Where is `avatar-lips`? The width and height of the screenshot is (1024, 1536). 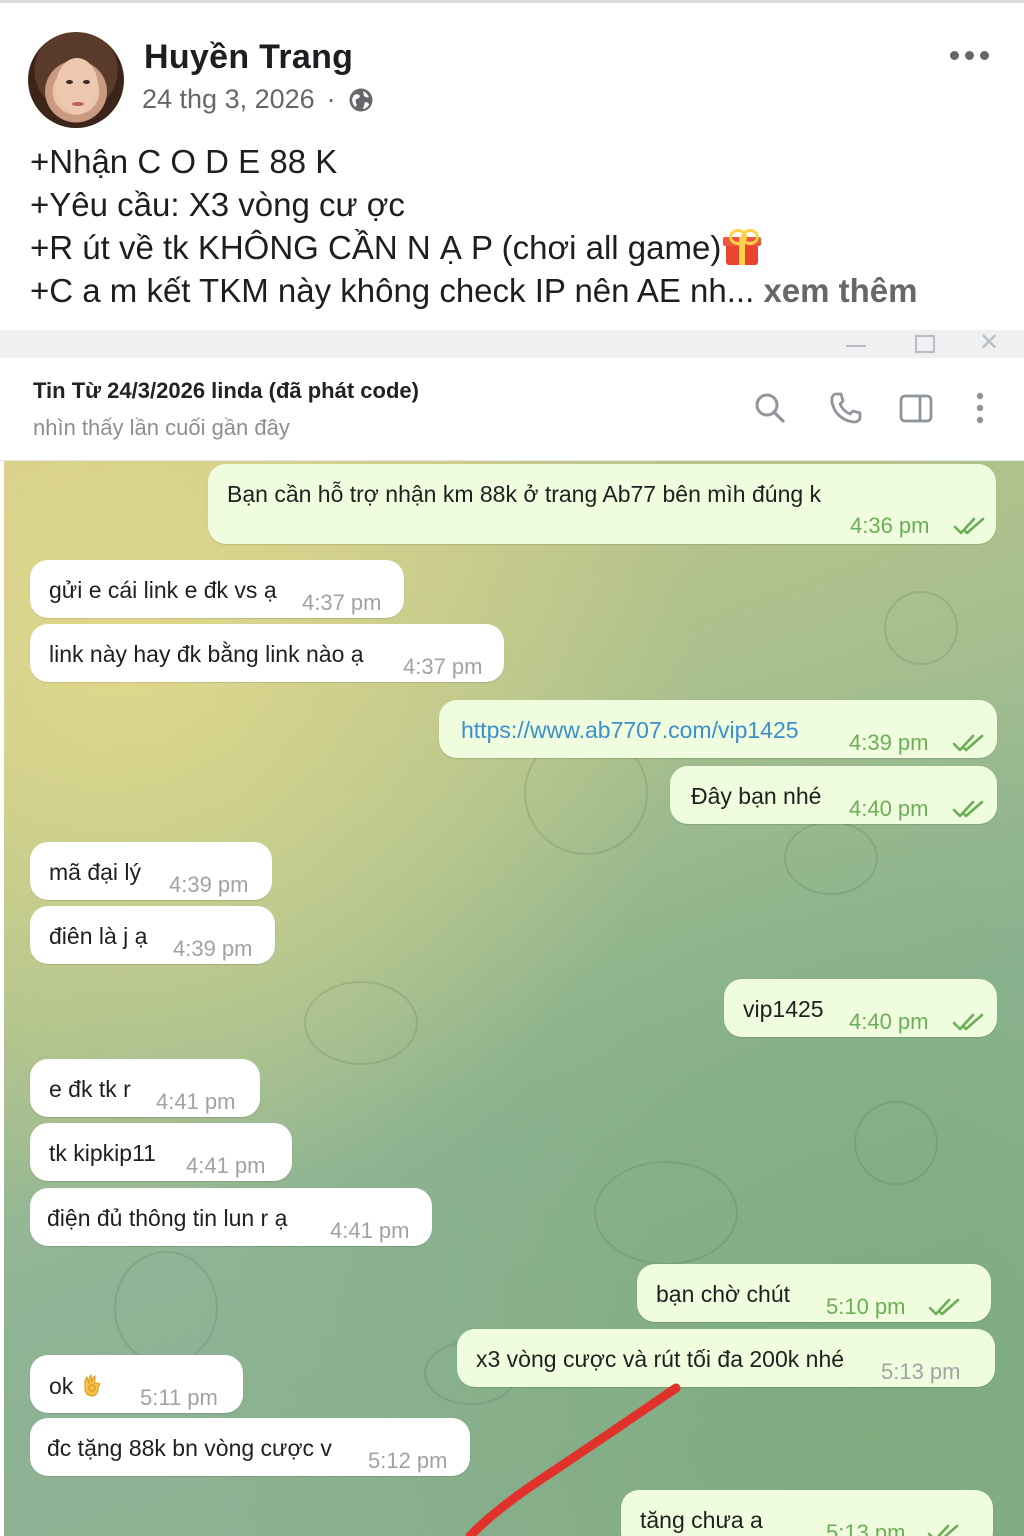 avatar-lips is located at coordinates (78, 104).